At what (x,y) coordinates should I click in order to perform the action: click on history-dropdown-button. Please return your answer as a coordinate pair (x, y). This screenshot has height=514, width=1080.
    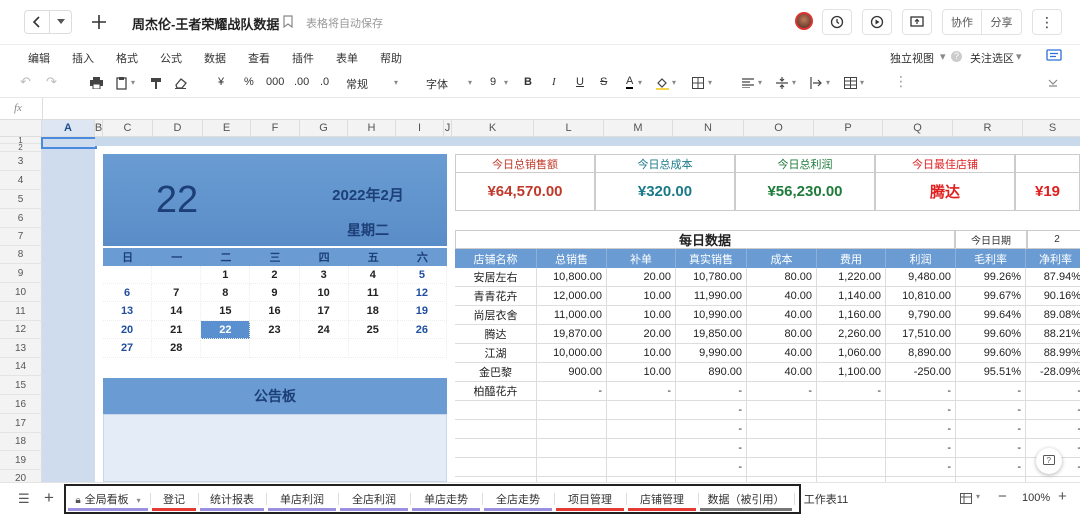
    Looking at the image, I should click on (61, 22).